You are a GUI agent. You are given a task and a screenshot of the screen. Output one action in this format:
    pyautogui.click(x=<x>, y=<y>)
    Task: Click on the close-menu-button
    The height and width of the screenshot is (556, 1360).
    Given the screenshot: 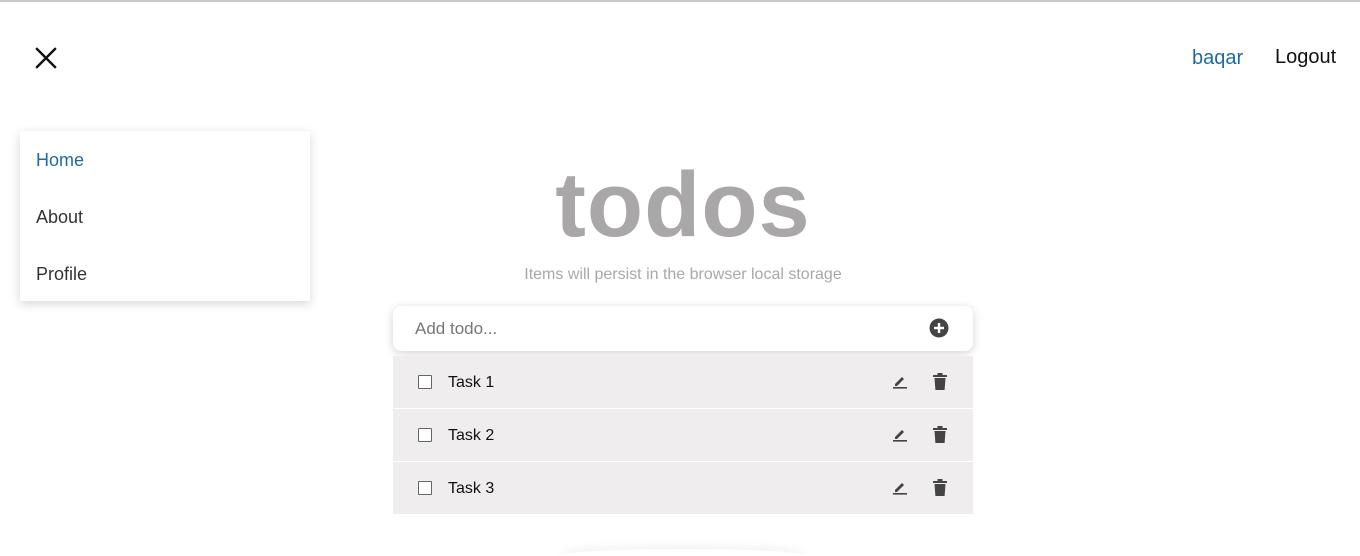 What is the action you would take?
    pyautogui.click(x=46, y=58)
    